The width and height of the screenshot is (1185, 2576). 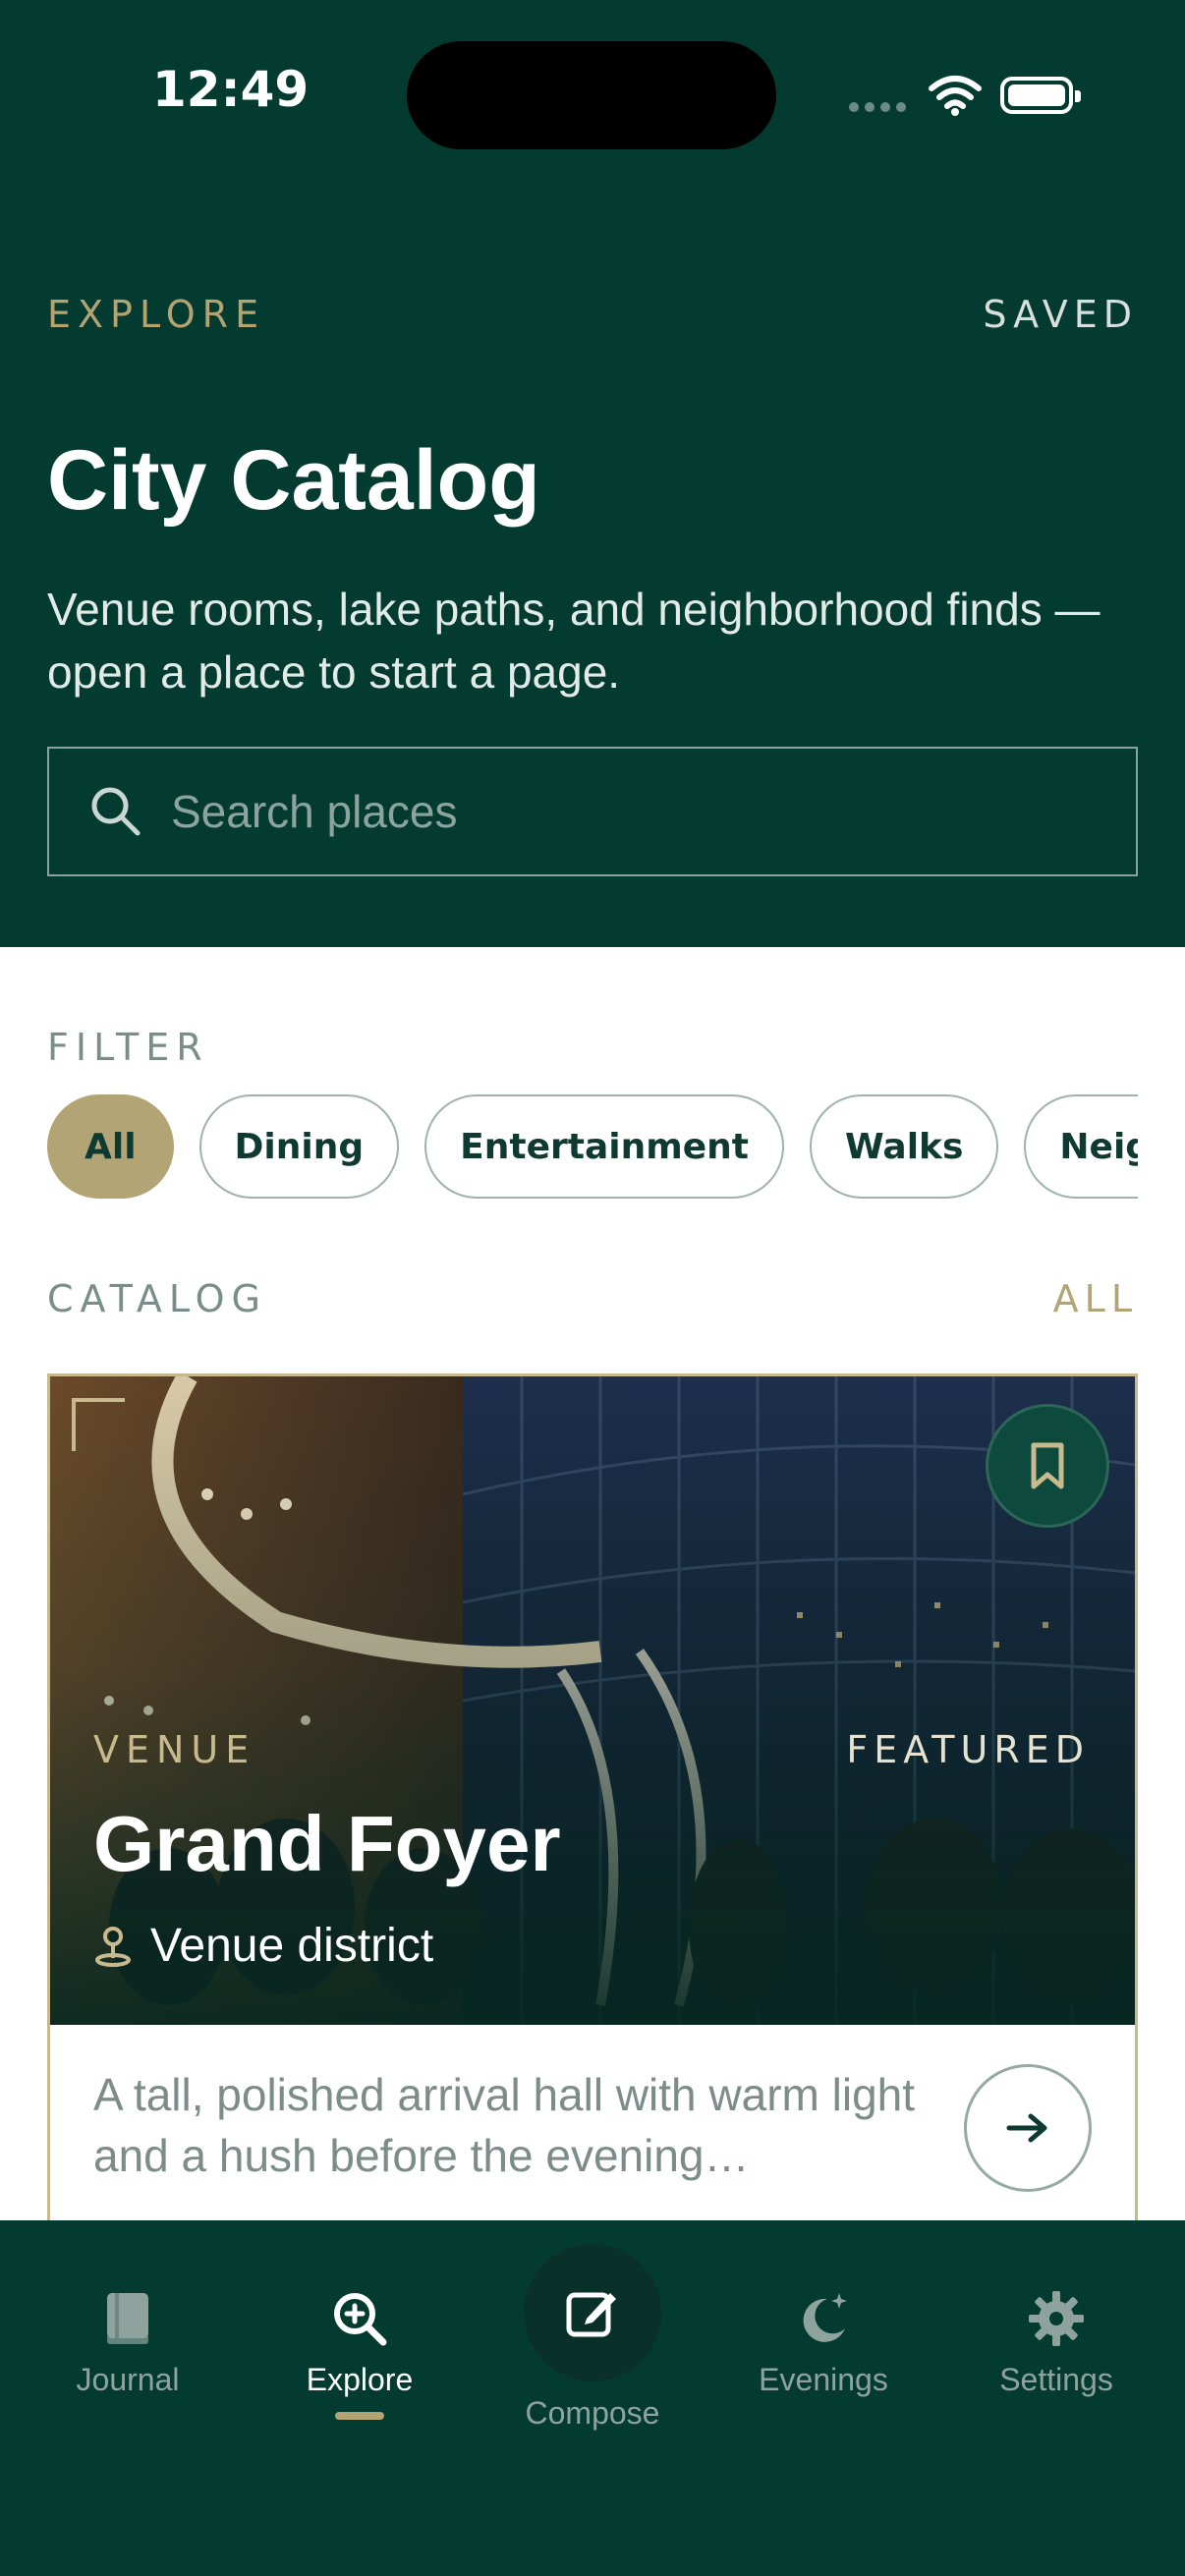 I want to click on chip-entertainment: Entertainment, so click(x=604, y=1146).